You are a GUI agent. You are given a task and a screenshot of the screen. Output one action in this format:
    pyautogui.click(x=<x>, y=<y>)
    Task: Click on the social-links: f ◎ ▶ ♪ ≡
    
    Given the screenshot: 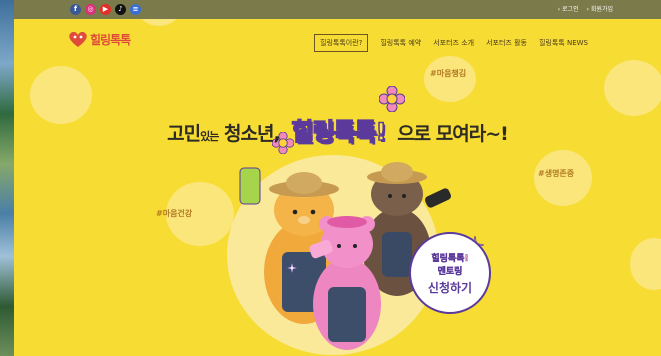 What is the action you would take?
    pyautogui.click(x=105, y=9)
    